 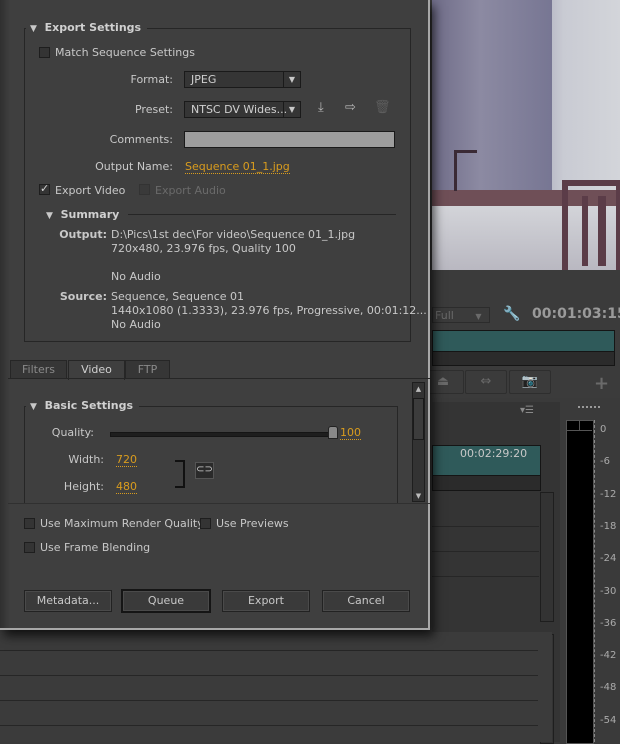 What do you see at coordinates (527, 410) in the screenshot?
I see `panel-menu-icon: ▾☰` at bounding box center [527, 410].